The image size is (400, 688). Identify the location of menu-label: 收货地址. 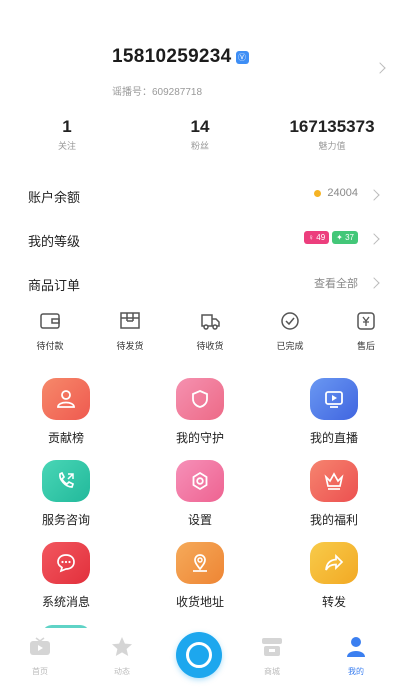
(199, 602).